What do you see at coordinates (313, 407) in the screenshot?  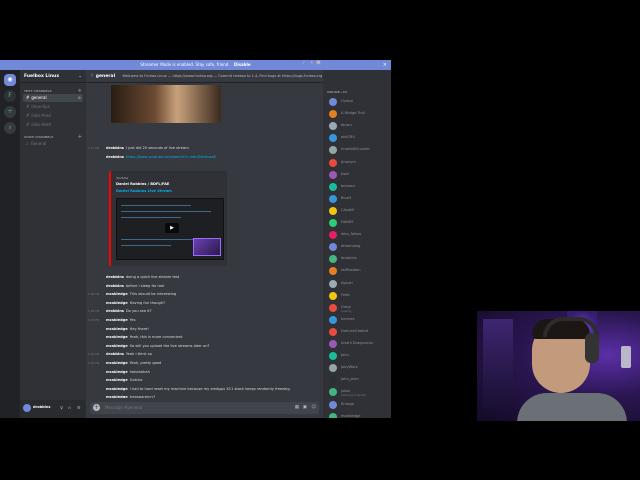 I see `emoji-icon: ☺` at bounding box center [313, 407].